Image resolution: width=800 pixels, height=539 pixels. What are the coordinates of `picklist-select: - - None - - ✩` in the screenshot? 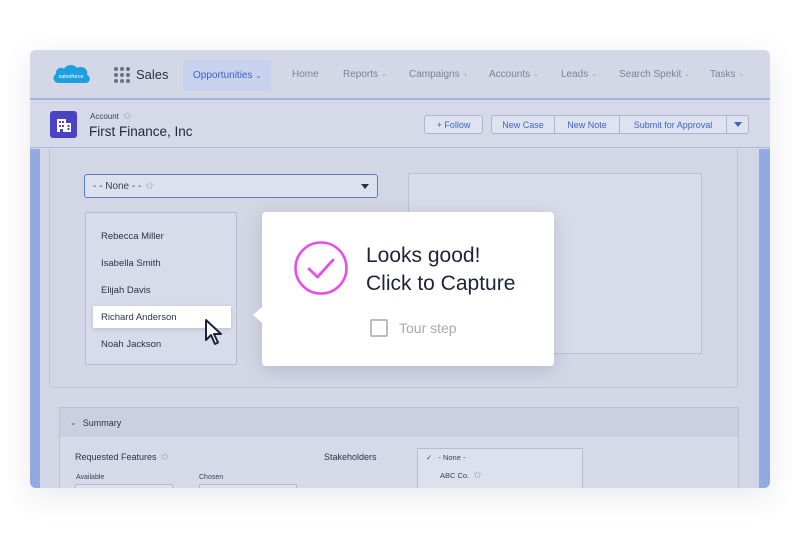 It's located at (231, 186).